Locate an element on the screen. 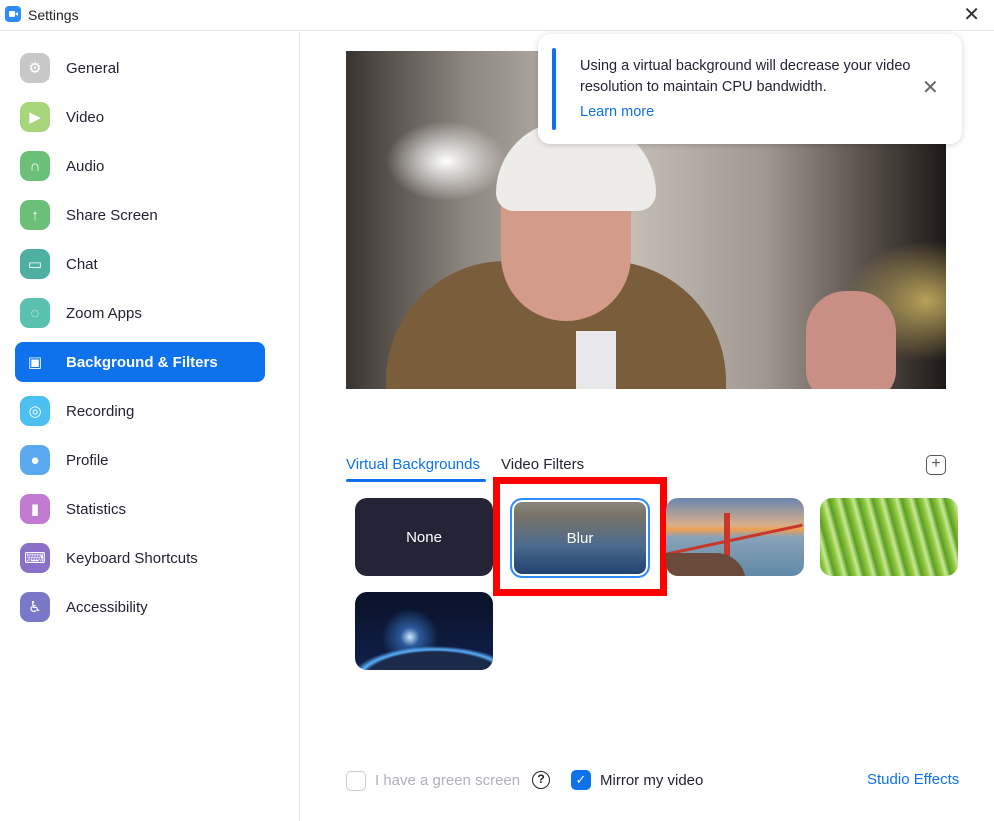 The image size is (994, 821). active-tab-indicator is located at coordinates (416, 480).